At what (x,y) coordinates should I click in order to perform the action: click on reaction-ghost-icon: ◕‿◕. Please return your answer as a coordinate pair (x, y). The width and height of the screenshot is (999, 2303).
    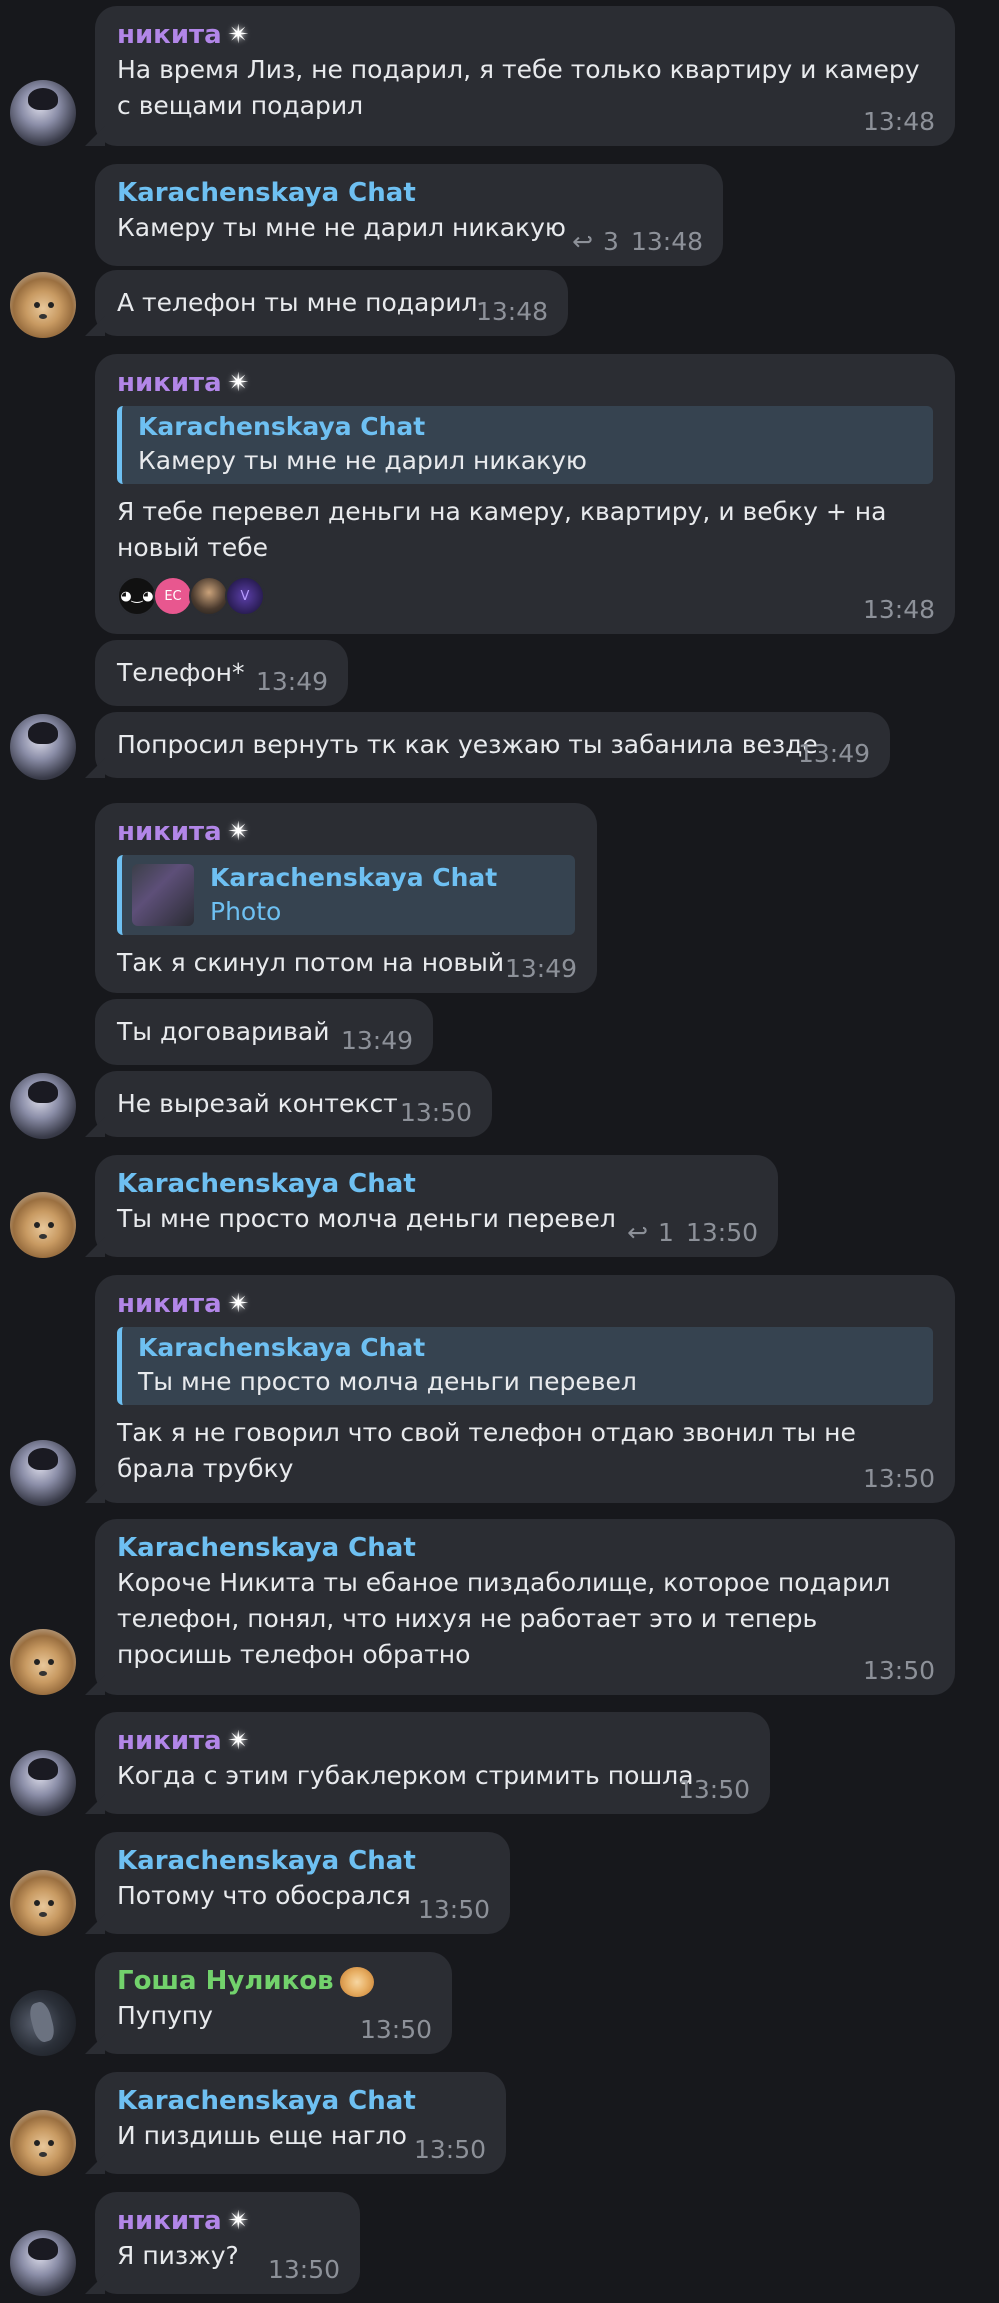
    Looking at the image, I should click on (137, 596).